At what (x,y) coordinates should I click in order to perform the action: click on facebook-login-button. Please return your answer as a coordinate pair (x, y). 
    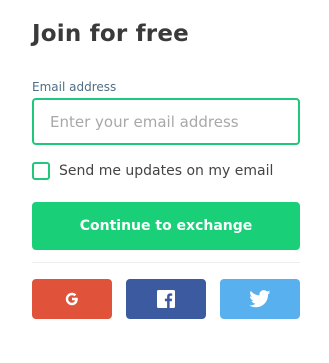
    Looking at the image, I should click on (166, 299).